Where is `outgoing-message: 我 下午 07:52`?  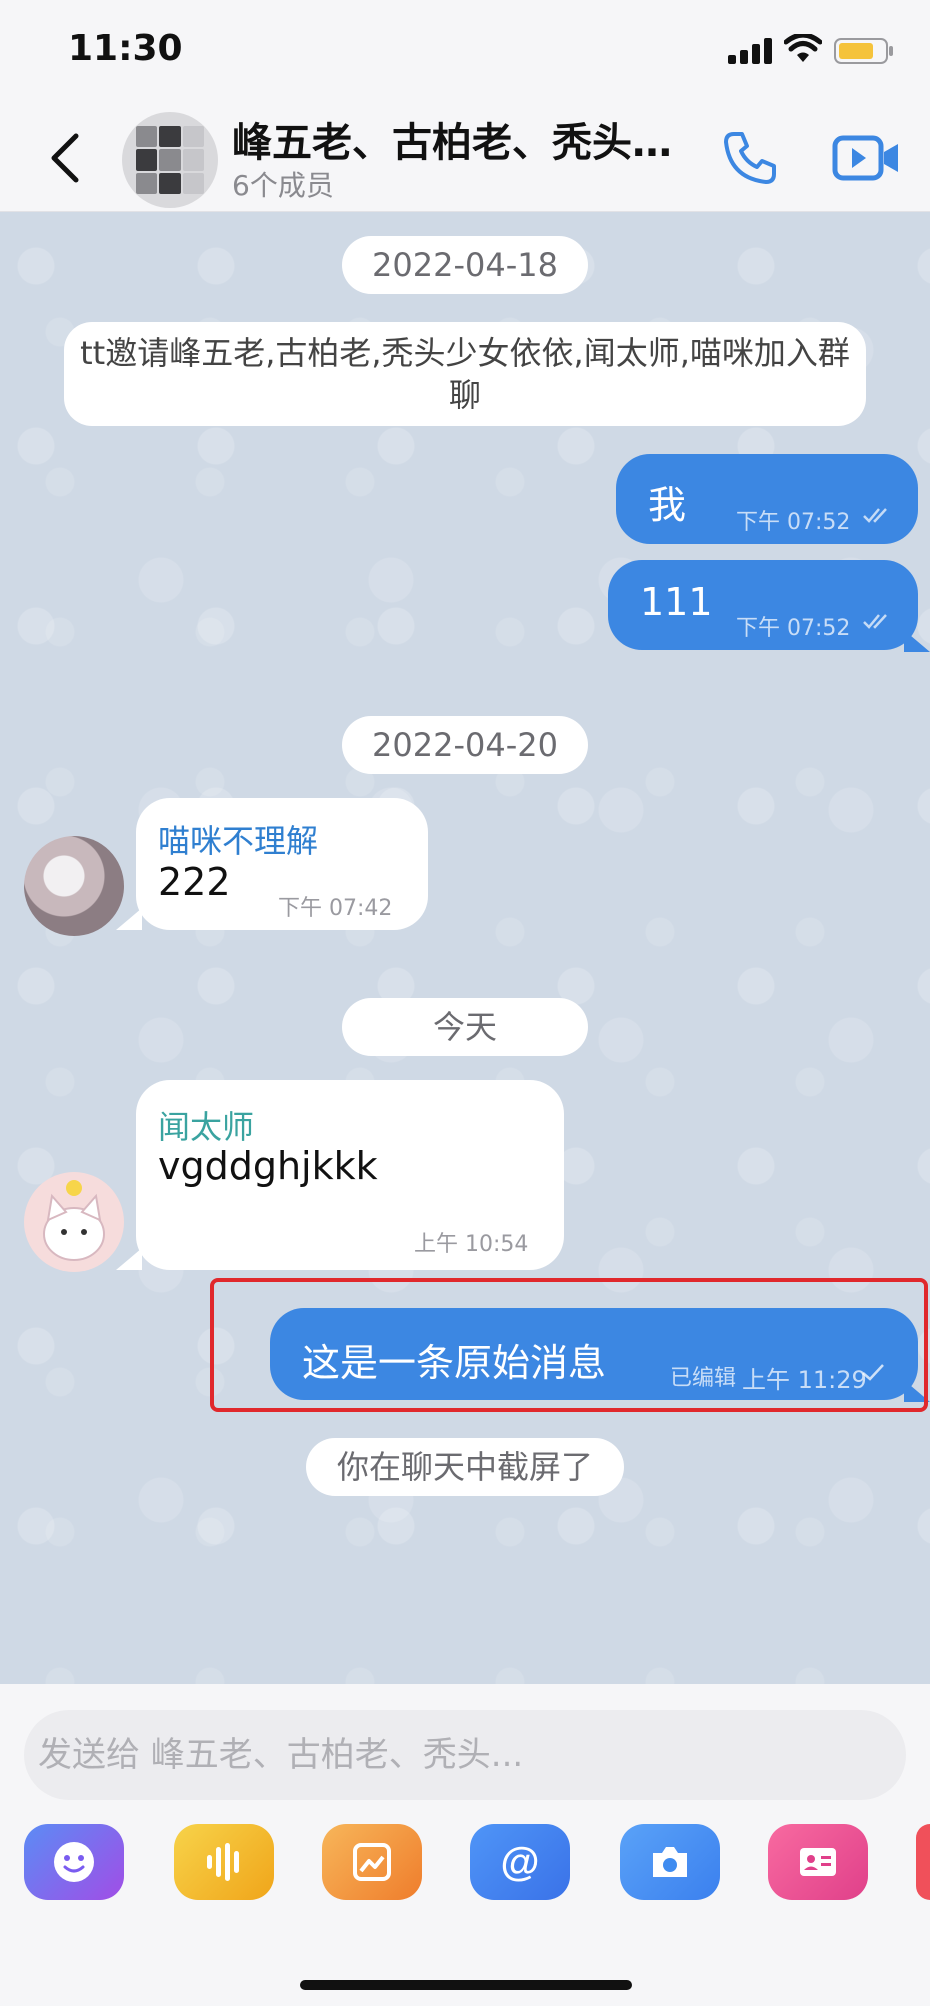
outgoing-message: 我 下午 07:52 is located at coordinates (767, 499).